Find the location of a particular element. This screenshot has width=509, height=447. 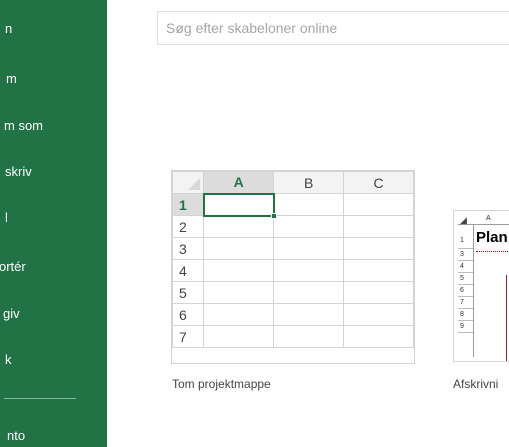

table-row: 3 is located at coordinates (293, 248).